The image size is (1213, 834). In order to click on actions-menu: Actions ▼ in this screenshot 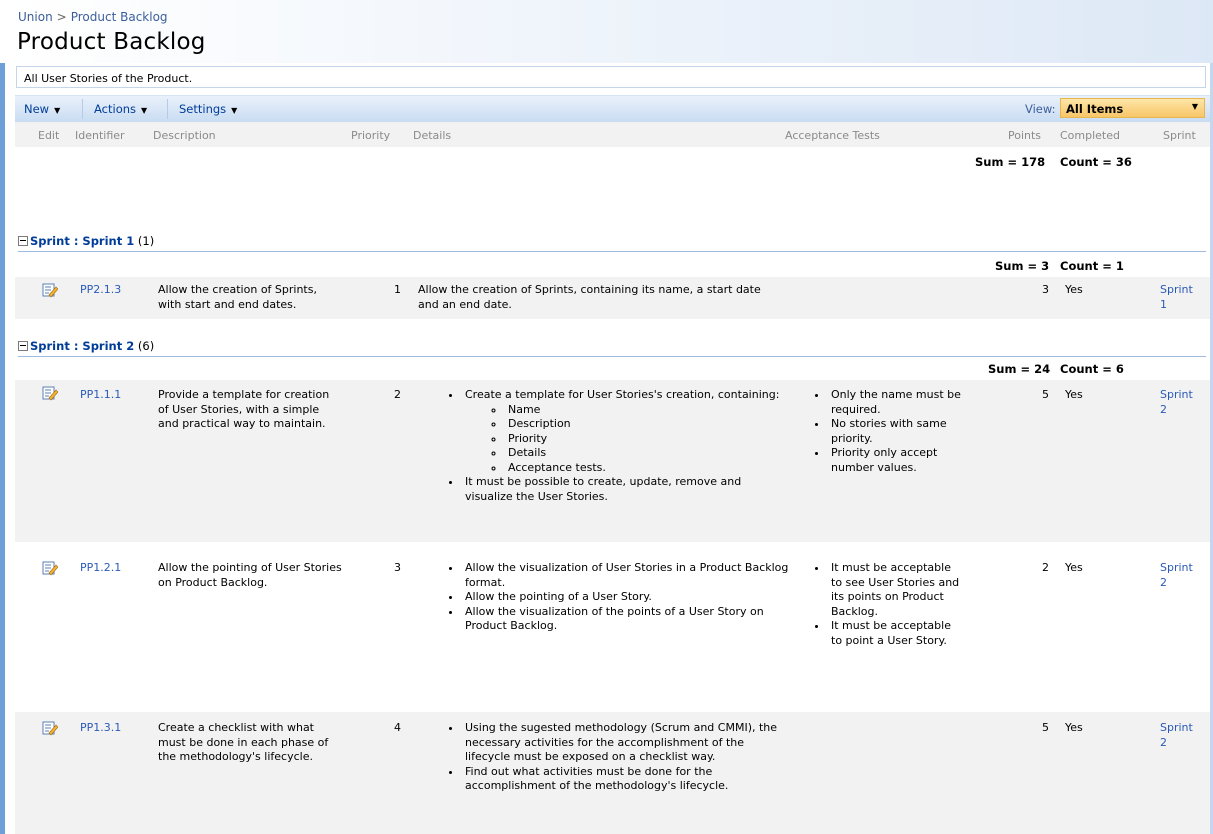, I will do `click(120, 109)`.